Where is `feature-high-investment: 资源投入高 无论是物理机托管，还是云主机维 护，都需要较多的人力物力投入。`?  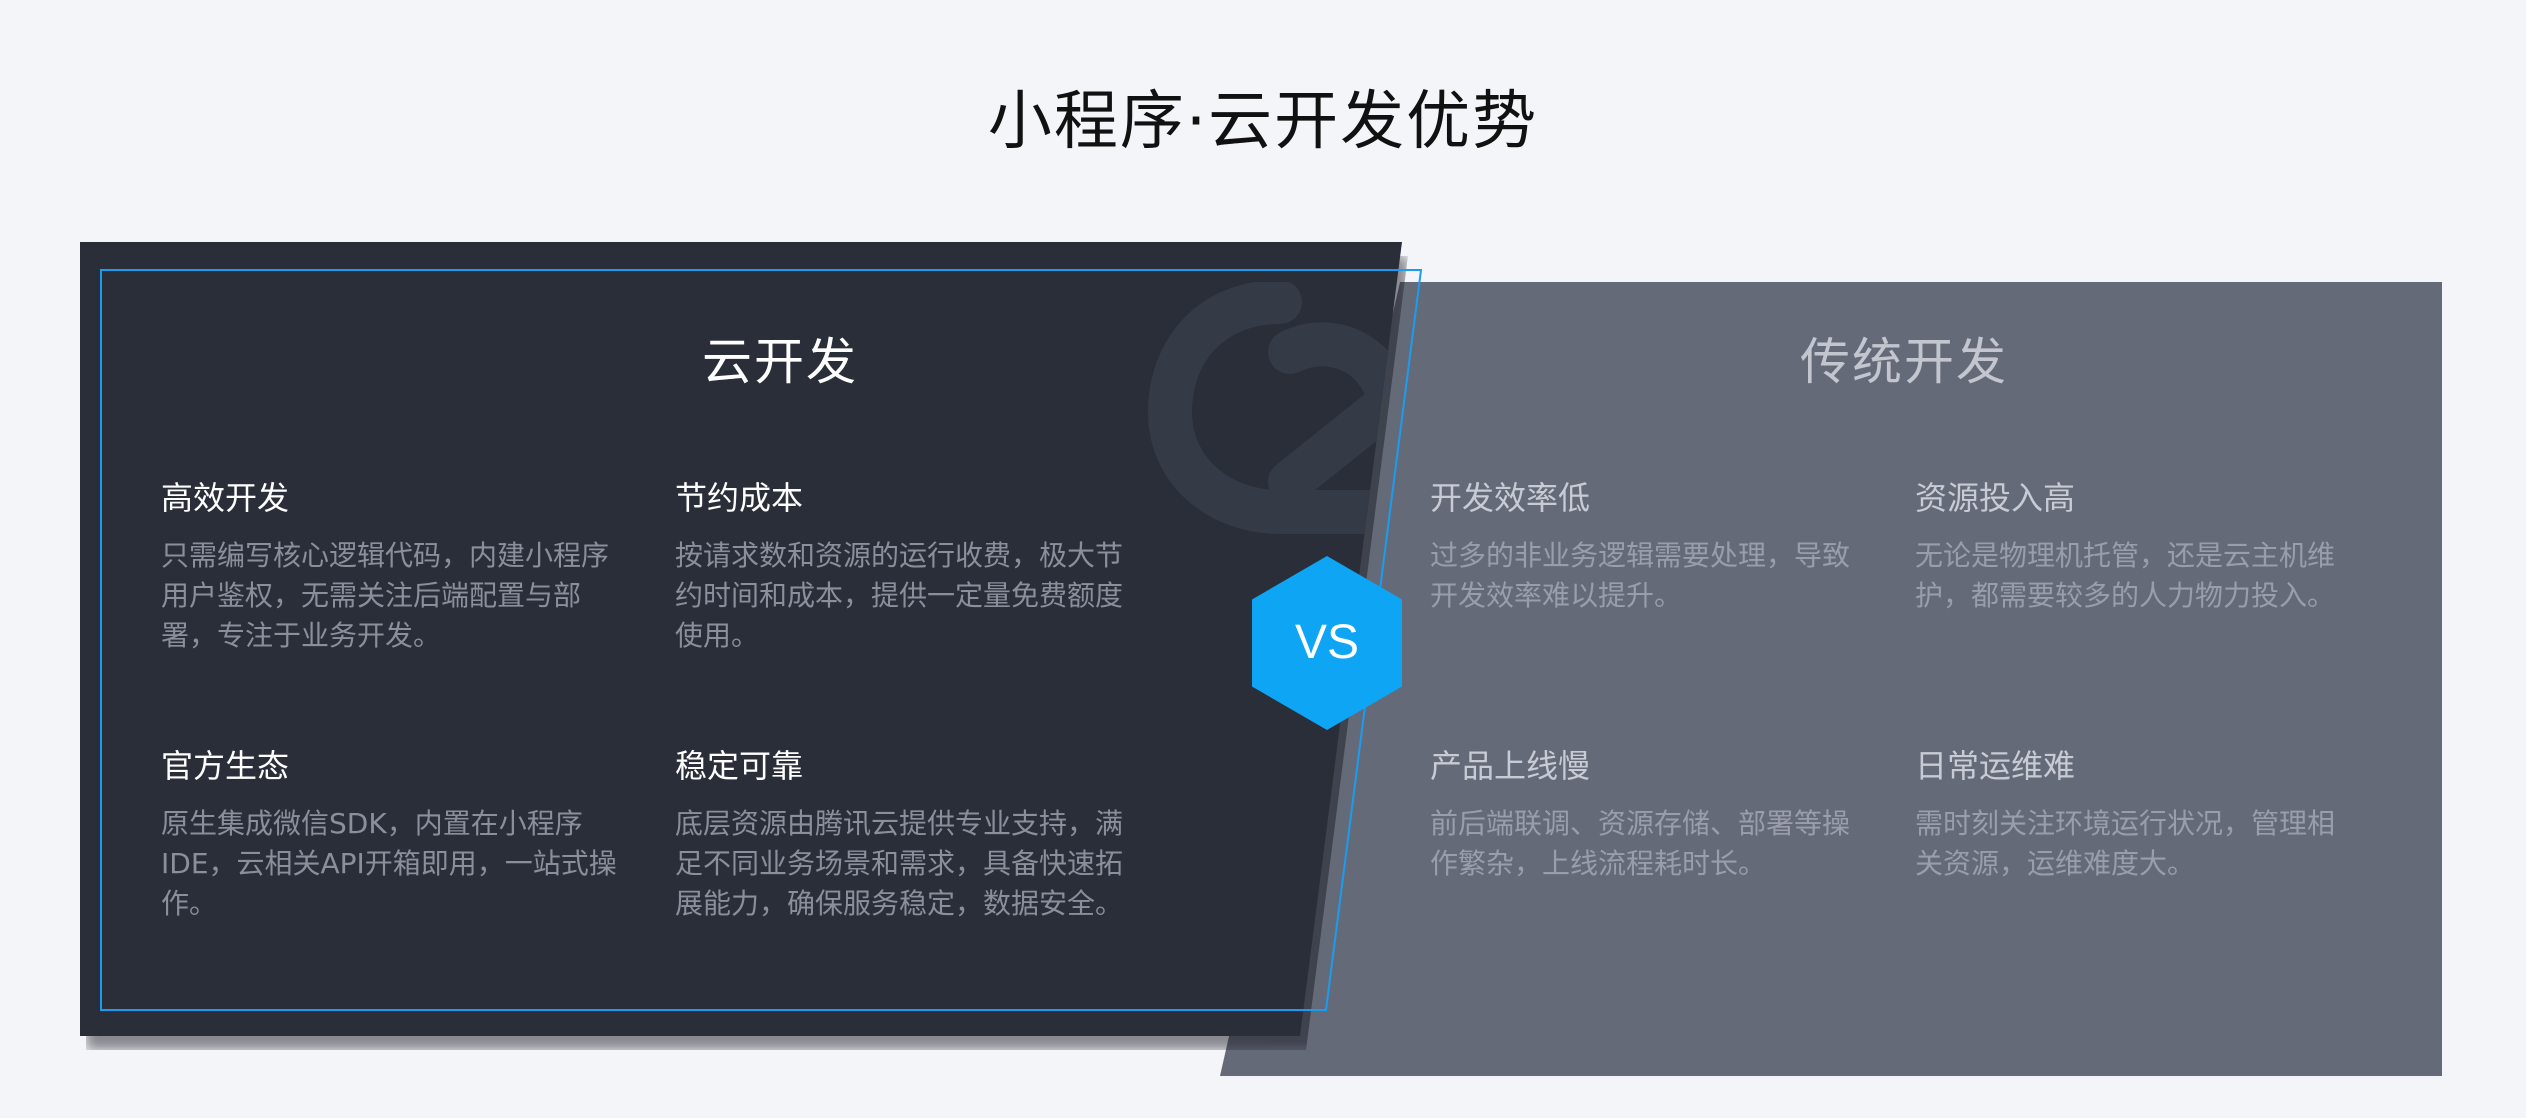 feature-high-investment: 资源投入高 无论是物理机托管，还是云主机维 护，都需要较多的人力物力投入。 is located at coordinates (2145, 547).